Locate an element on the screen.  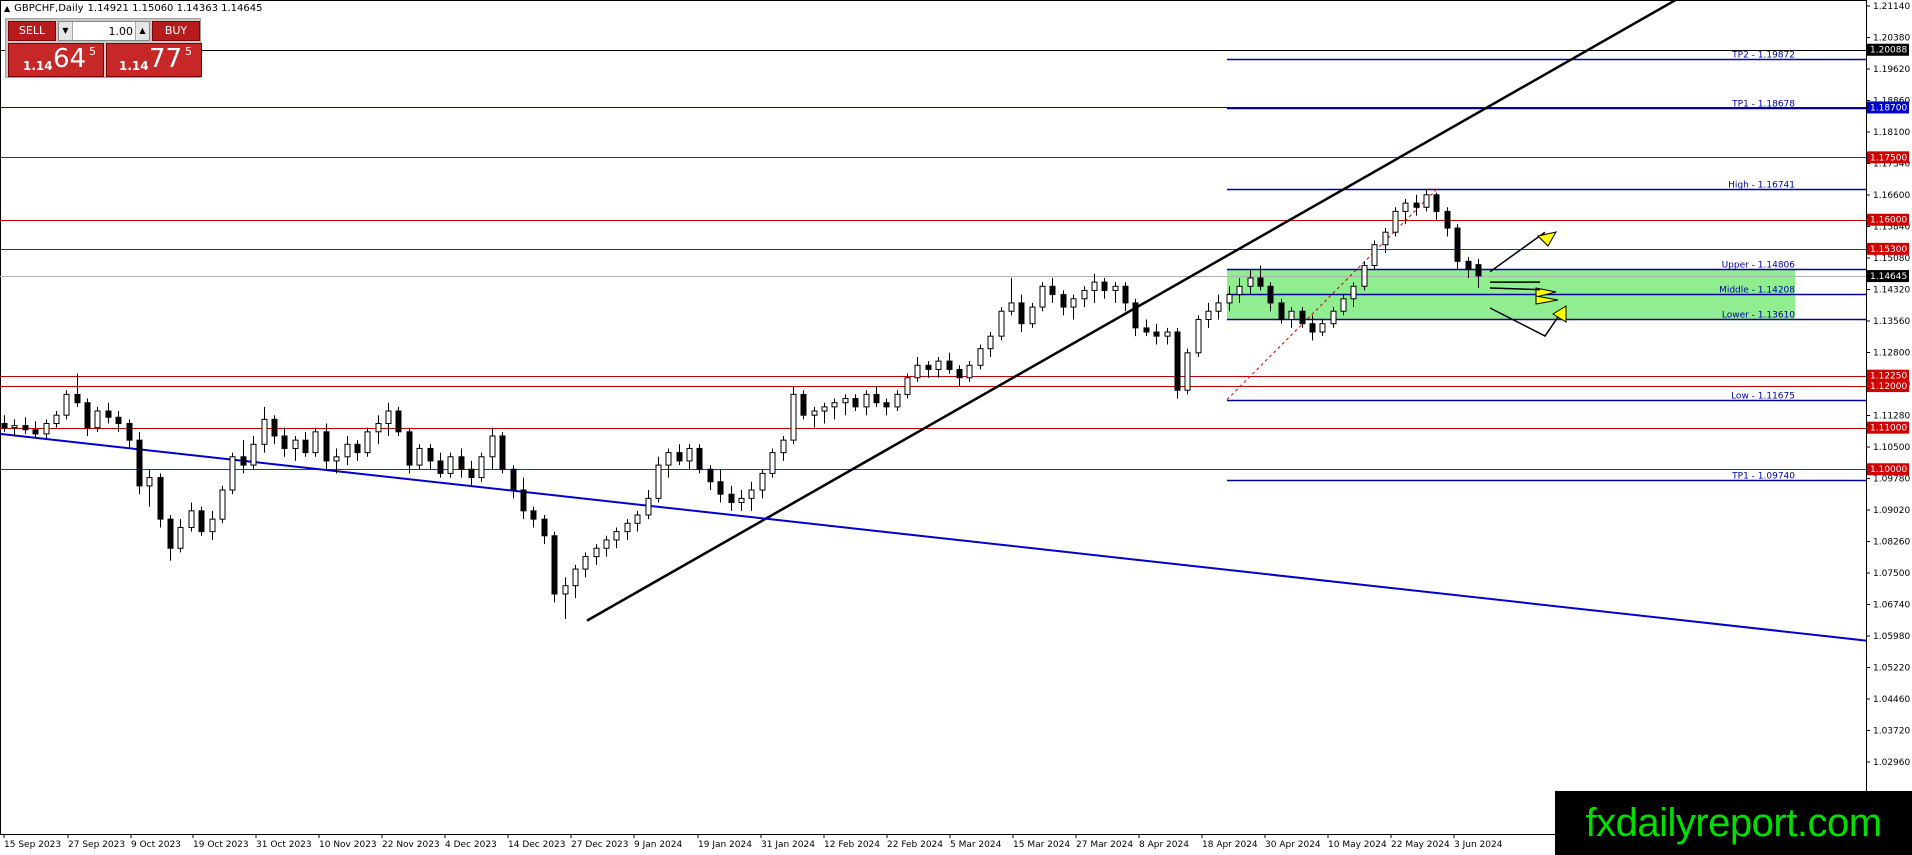
buy-button: BUY is located at coordinates (176, 31).